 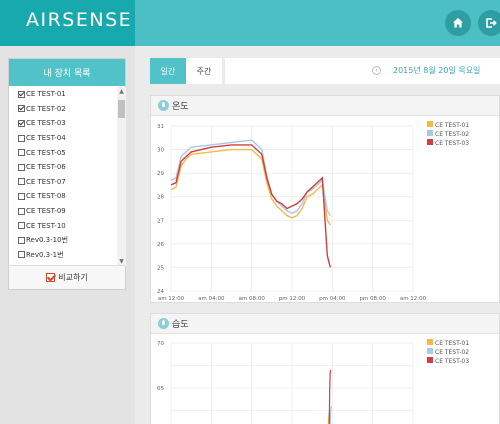 What do you see at coordinates (325, 324) in the screenshot?
I see `humidity-header: 습도` at bounding box center [325, 324].